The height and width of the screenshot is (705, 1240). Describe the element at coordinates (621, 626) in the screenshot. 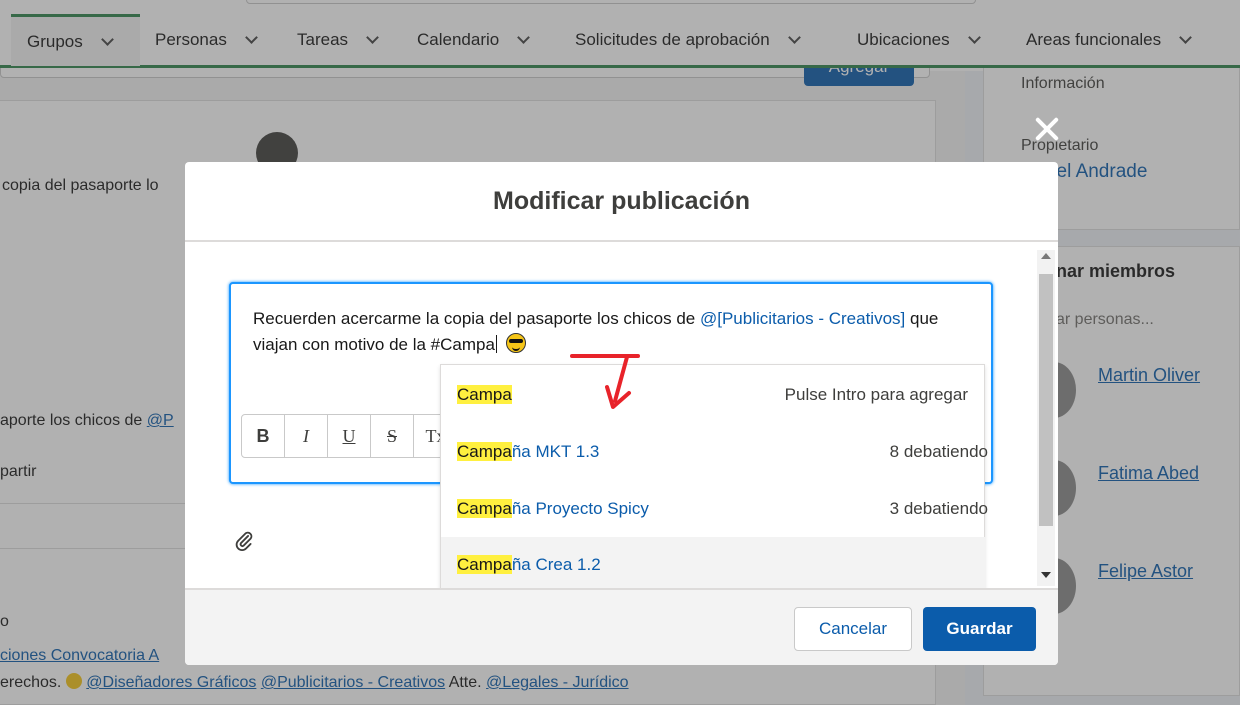

I see `modal-footer: Cancelar Guardar` at that location.